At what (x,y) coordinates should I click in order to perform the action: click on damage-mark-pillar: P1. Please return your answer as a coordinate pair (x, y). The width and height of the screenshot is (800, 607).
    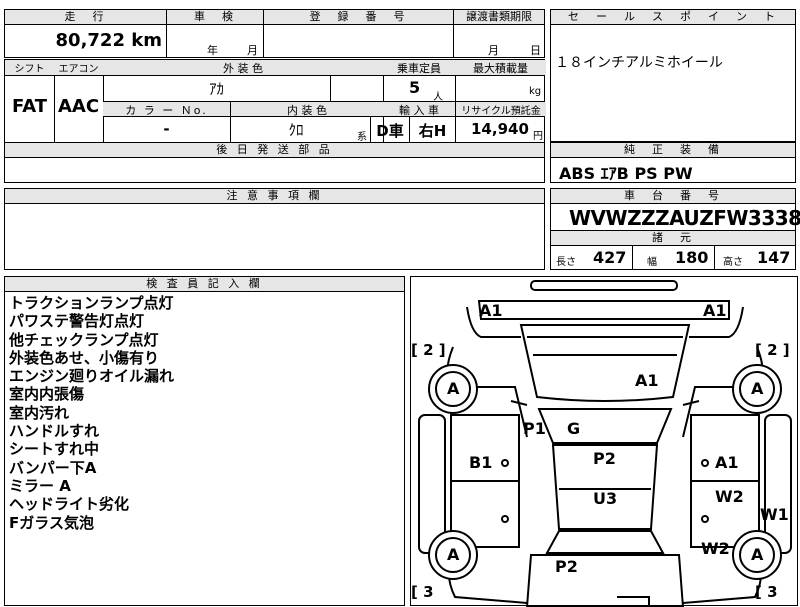
    Looking at the image, I should click on (534, 428).